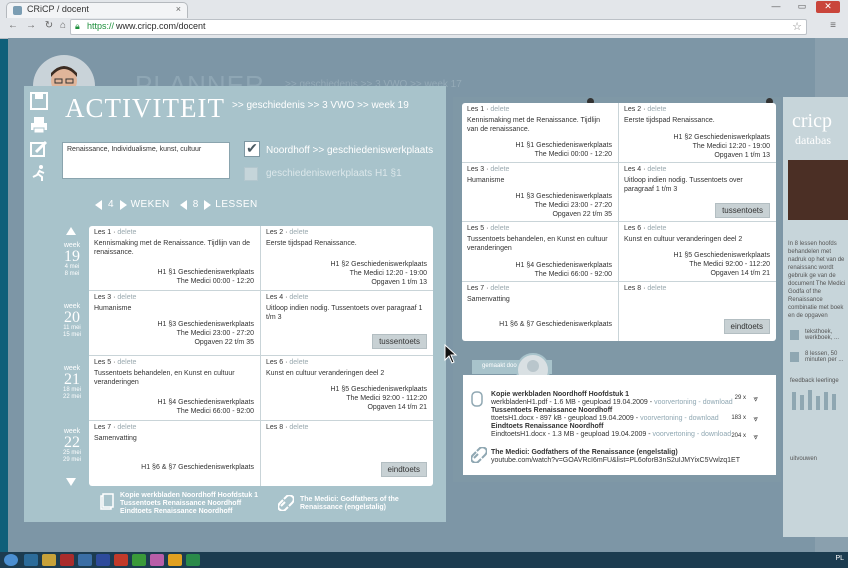 Image resolution: width=848 pixels, height=568 pixels. Describe the element at coordinates (58, 9) in the screenshot. I see `tab-title: CRiCP / docent` at that location.